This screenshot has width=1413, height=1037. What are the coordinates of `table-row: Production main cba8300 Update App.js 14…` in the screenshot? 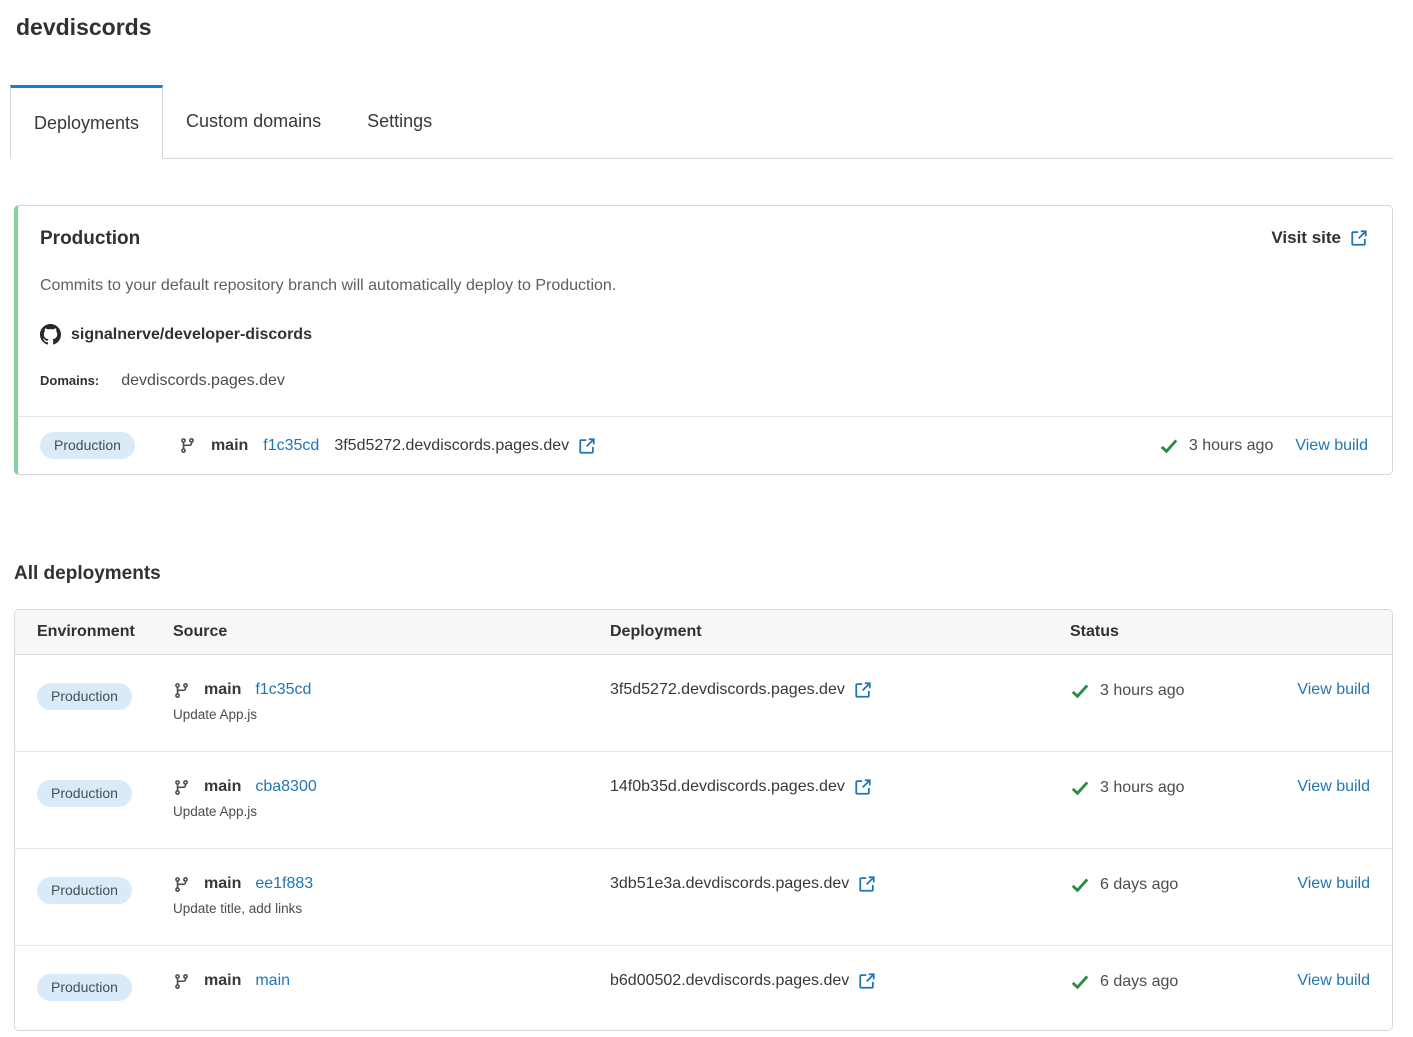 It's located at (703, 800).